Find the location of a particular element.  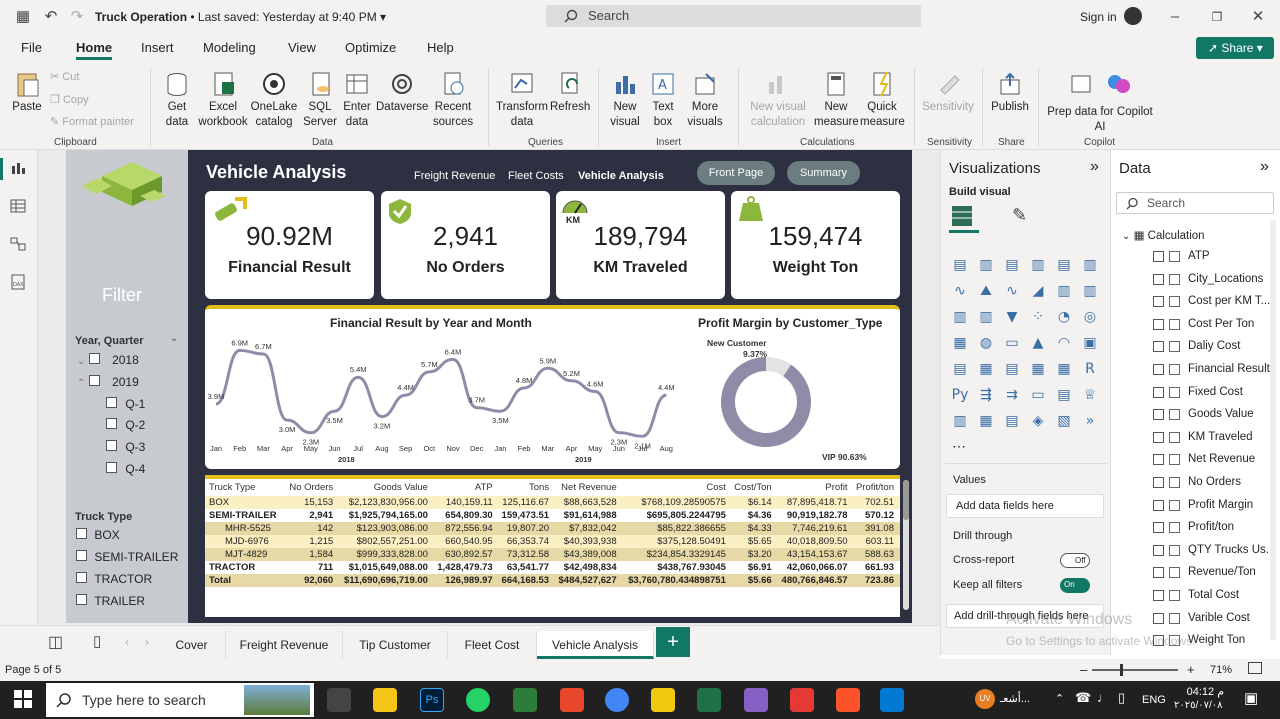

whatsapp-icon is located at coordinates (478, 700).